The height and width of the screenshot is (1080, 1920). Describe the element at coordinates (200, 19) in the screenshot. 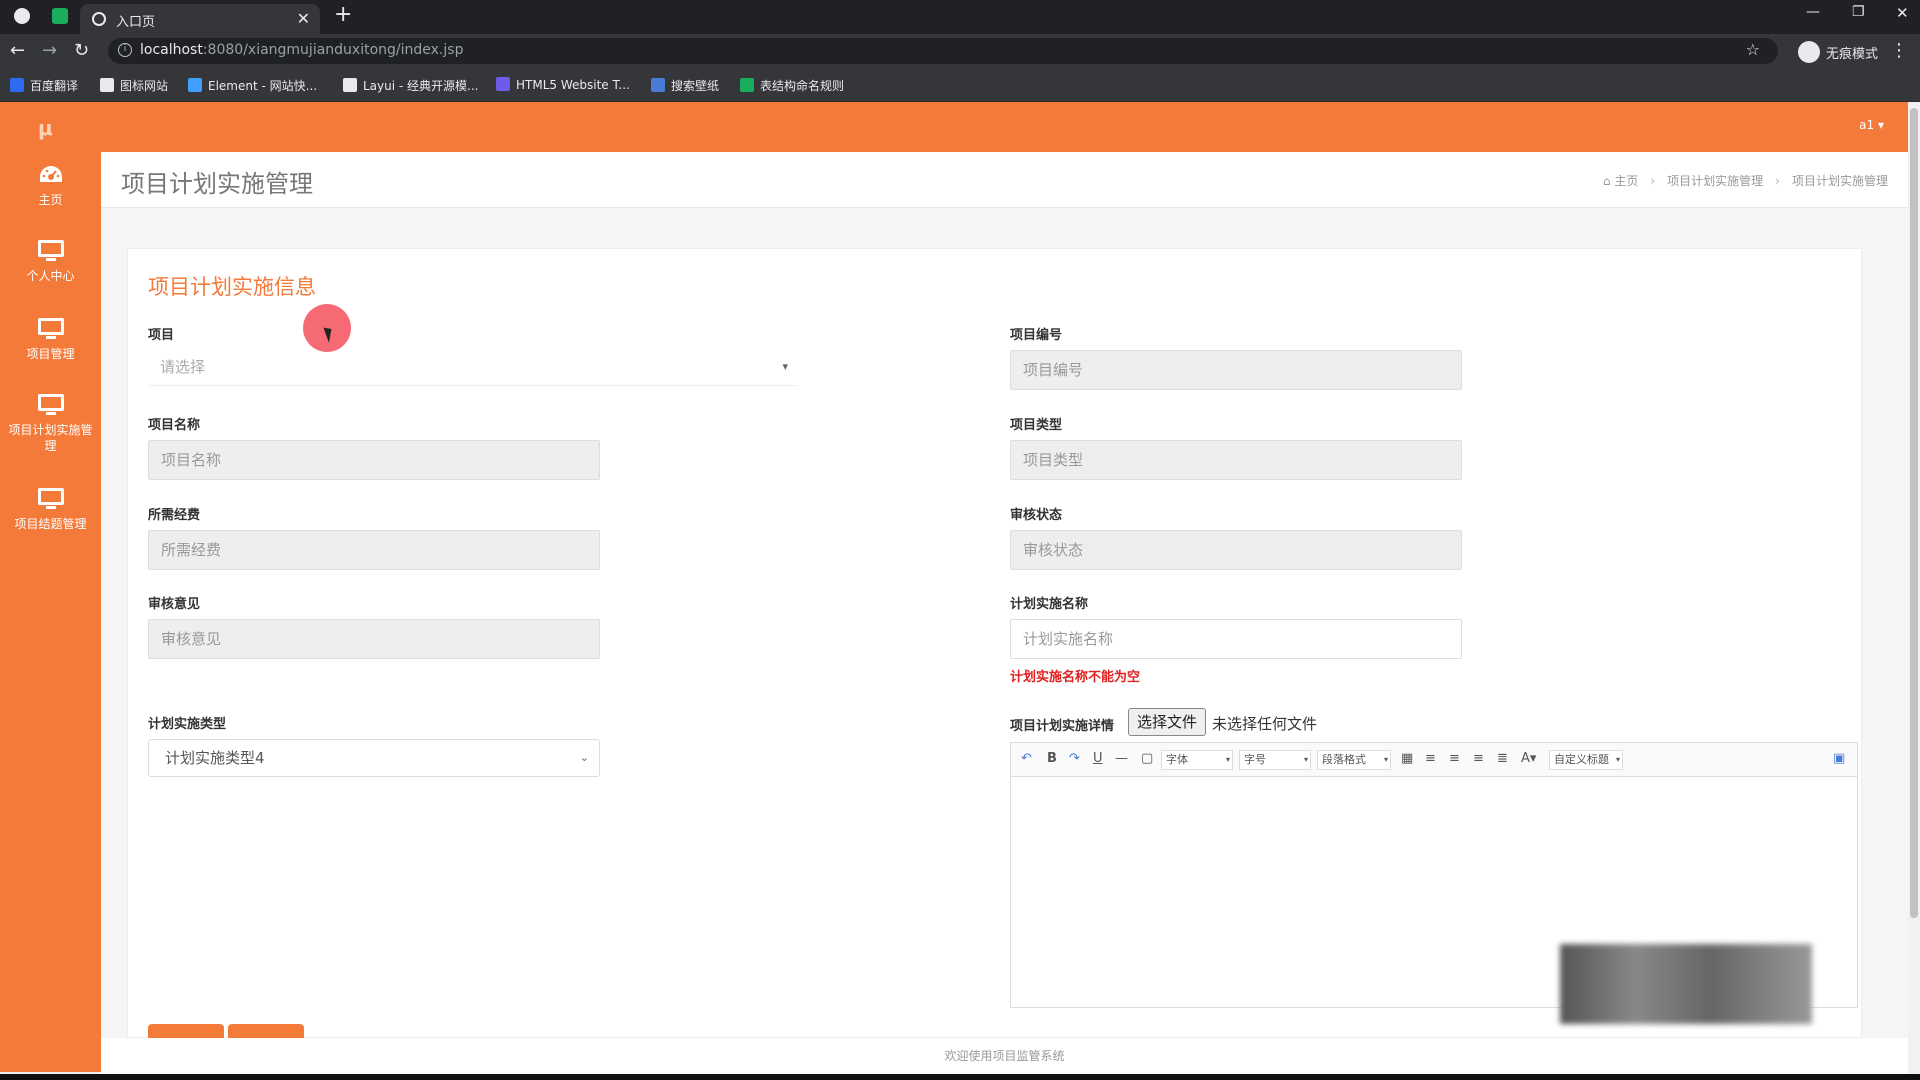

I see `browser-tab-active: 入口页 ✕` at that location.